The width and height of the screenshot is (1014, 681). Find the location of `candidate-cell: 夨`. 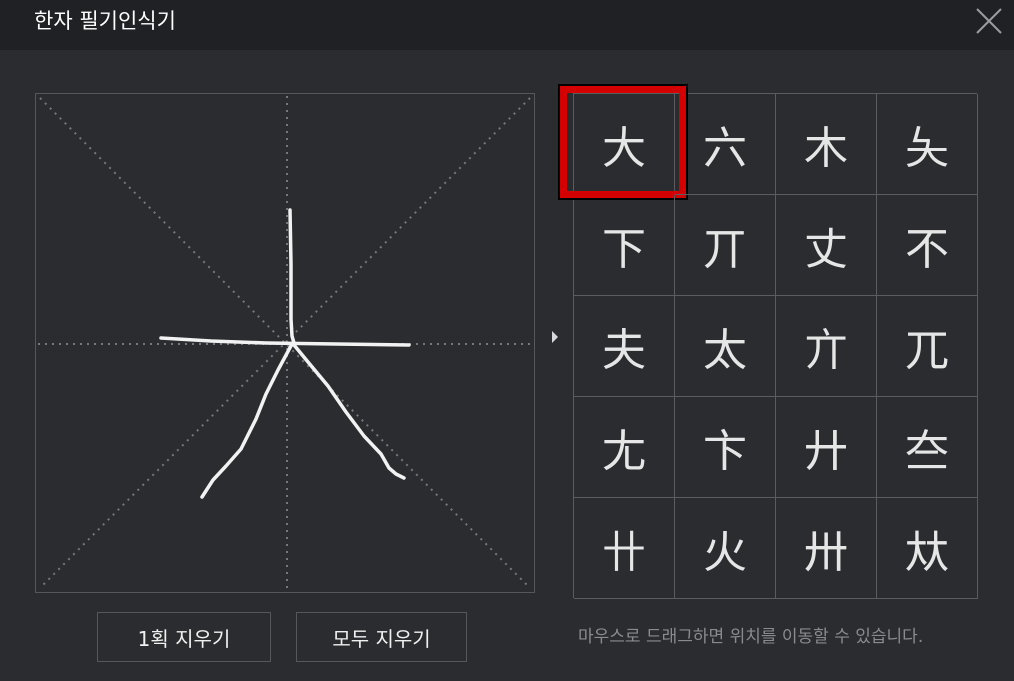

candidate-cell: 夨 is located at coordinates (927, 144).